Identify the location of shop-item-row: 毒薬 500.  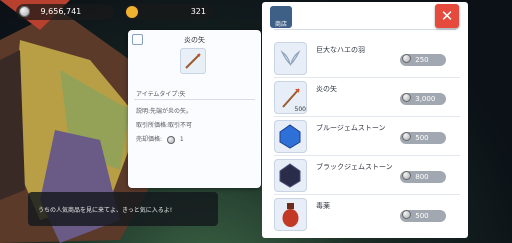
(367, 214).